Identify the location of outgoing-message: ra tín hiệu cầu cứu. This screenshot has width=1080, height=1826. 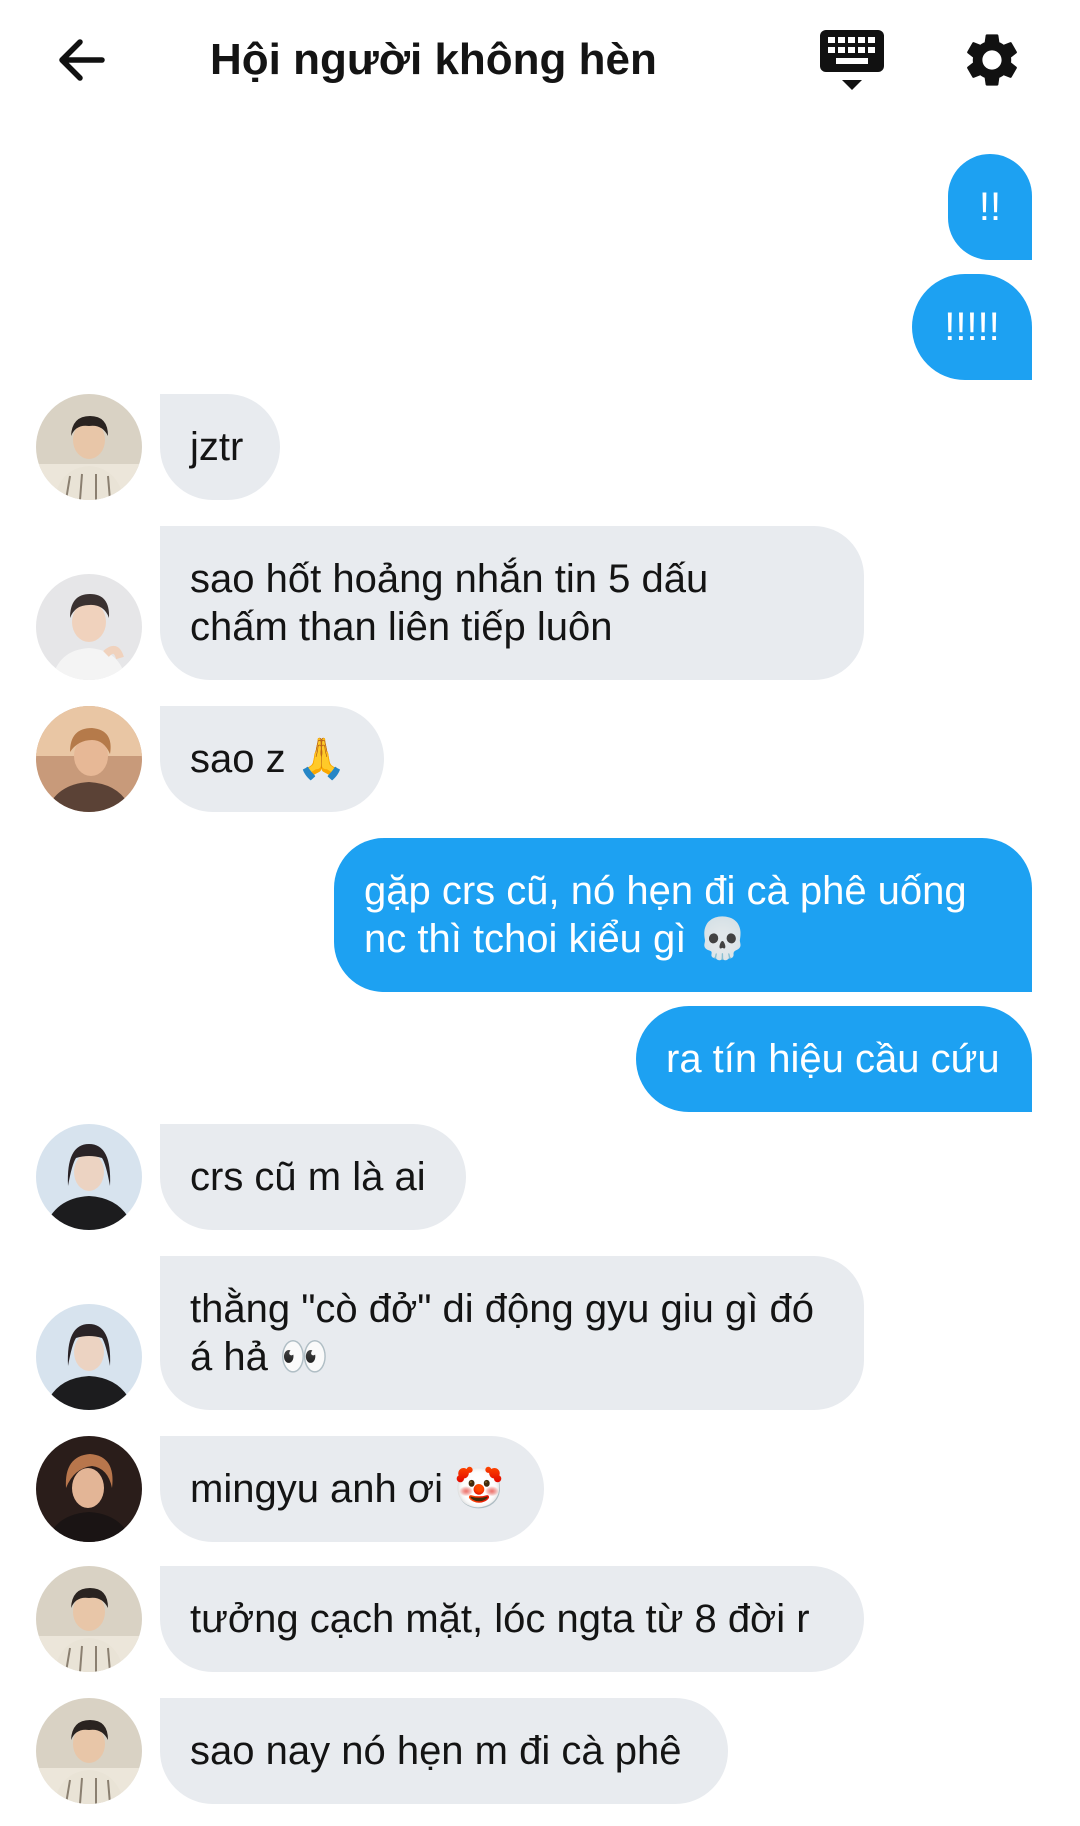
(834, 1059).